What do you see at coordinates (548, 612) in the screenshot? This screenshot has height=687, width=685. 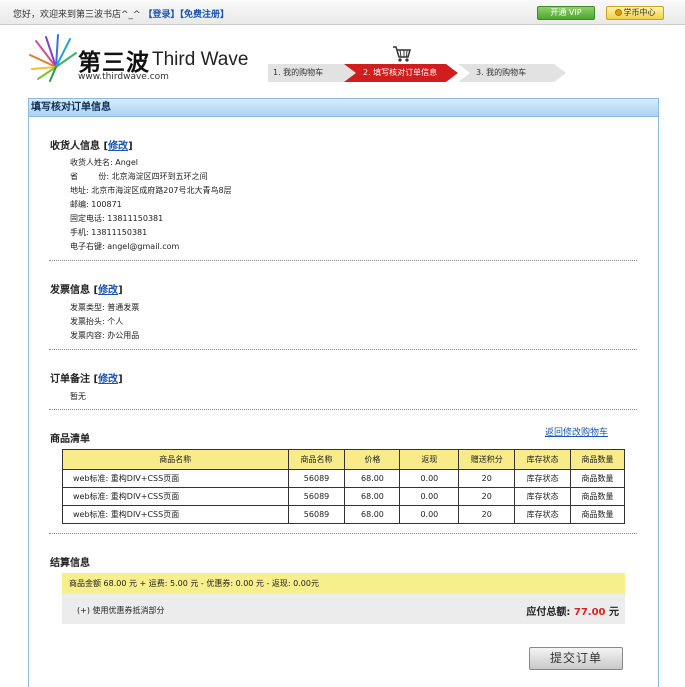 I see `total-label: 应付总额:` at bounding box center [548, 612].